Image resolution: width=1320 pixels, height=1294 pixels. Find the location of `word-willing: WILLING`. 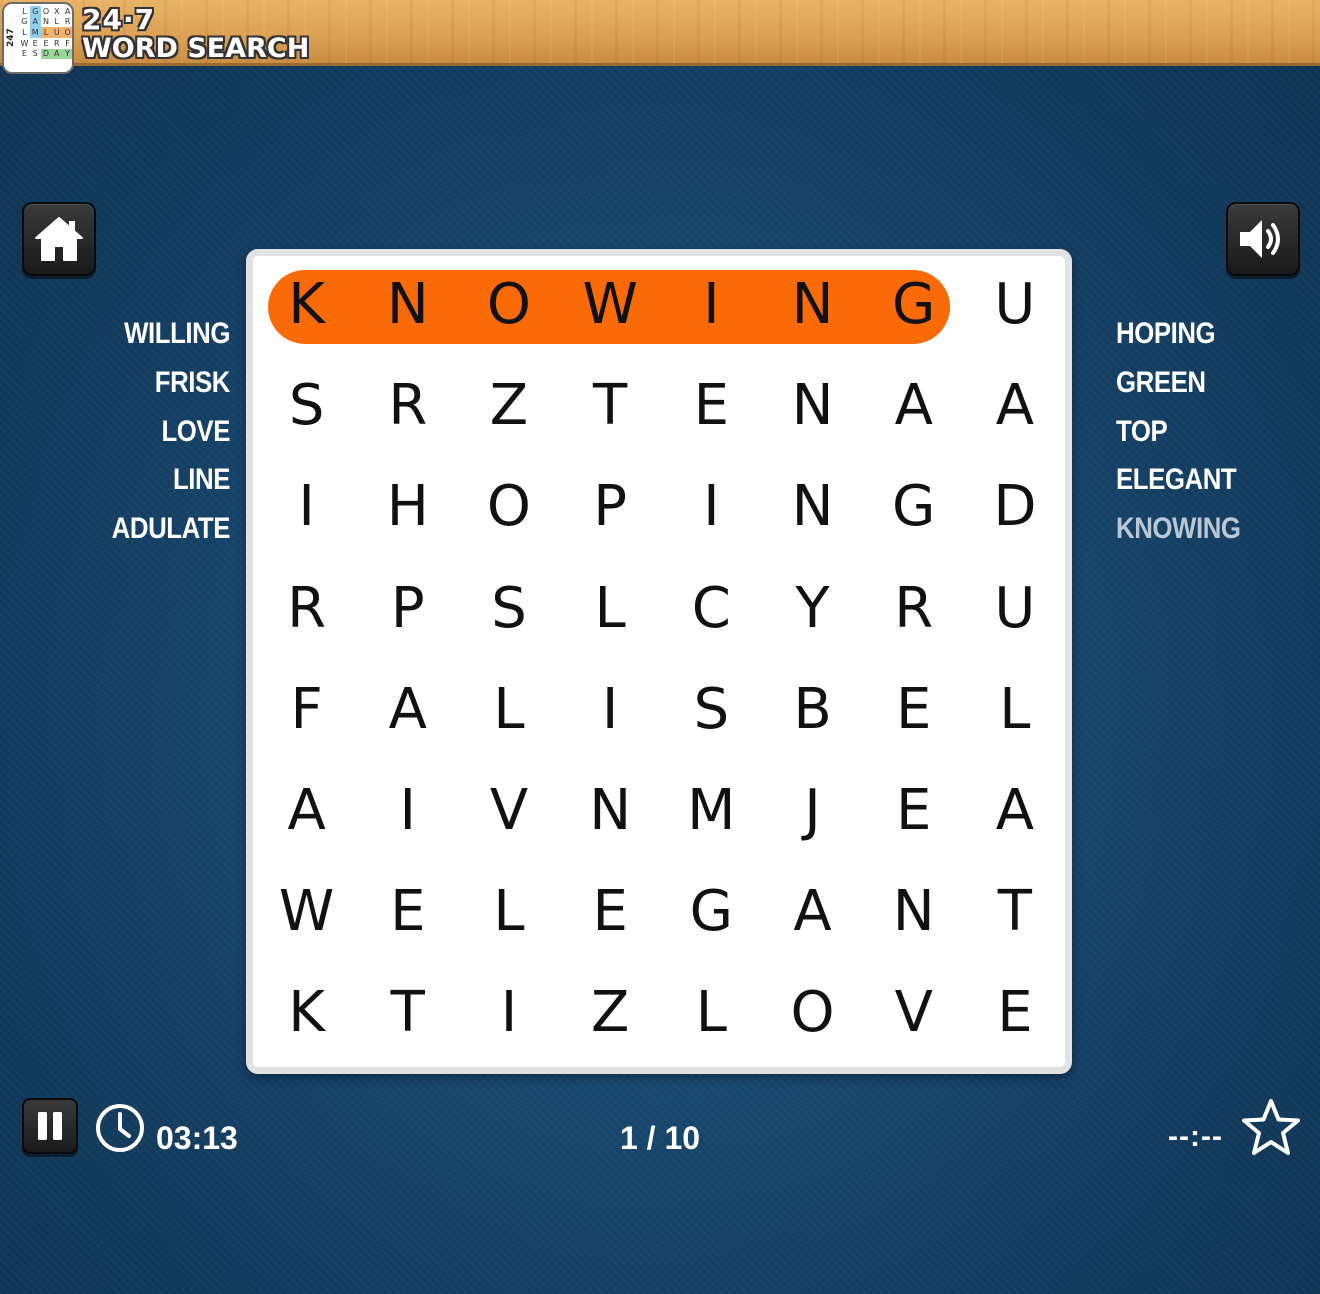

word-willing: WILLING is located at coordinates (177, 333).